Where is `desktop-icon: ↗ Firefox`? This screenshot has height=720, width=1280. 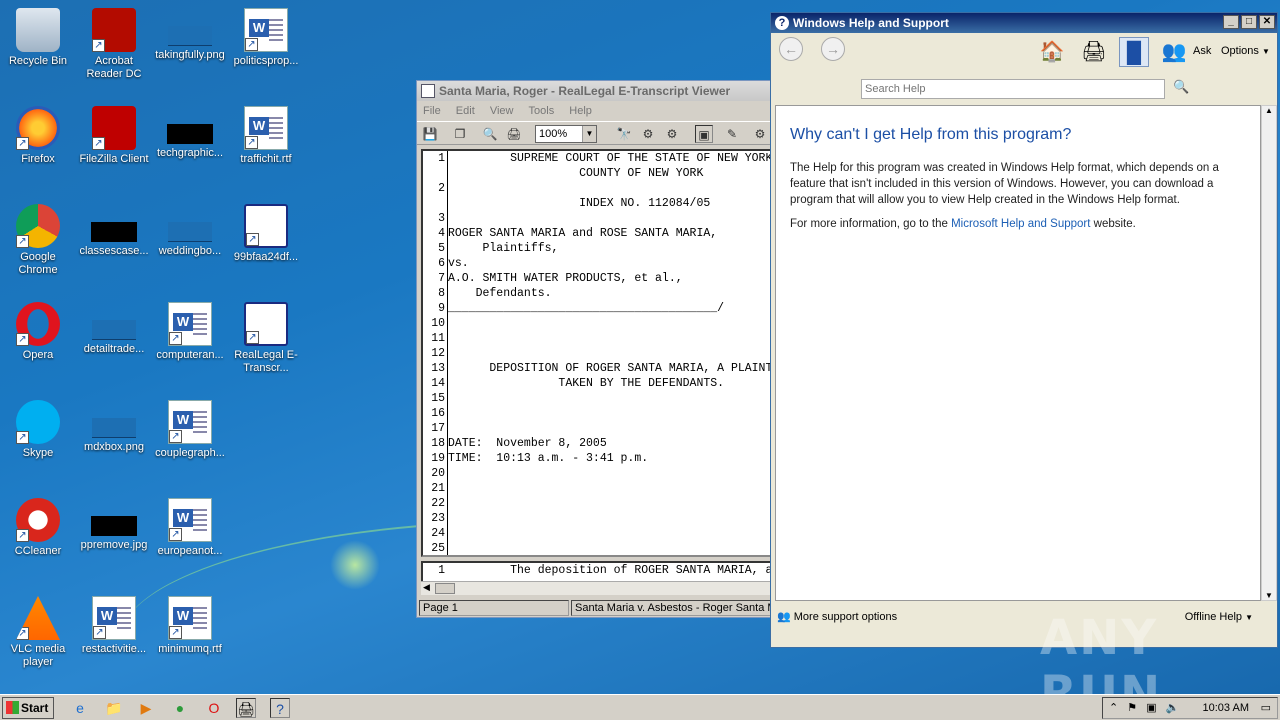 desktop-icon: ↗ Firefox is located at coordinates (38, 134).